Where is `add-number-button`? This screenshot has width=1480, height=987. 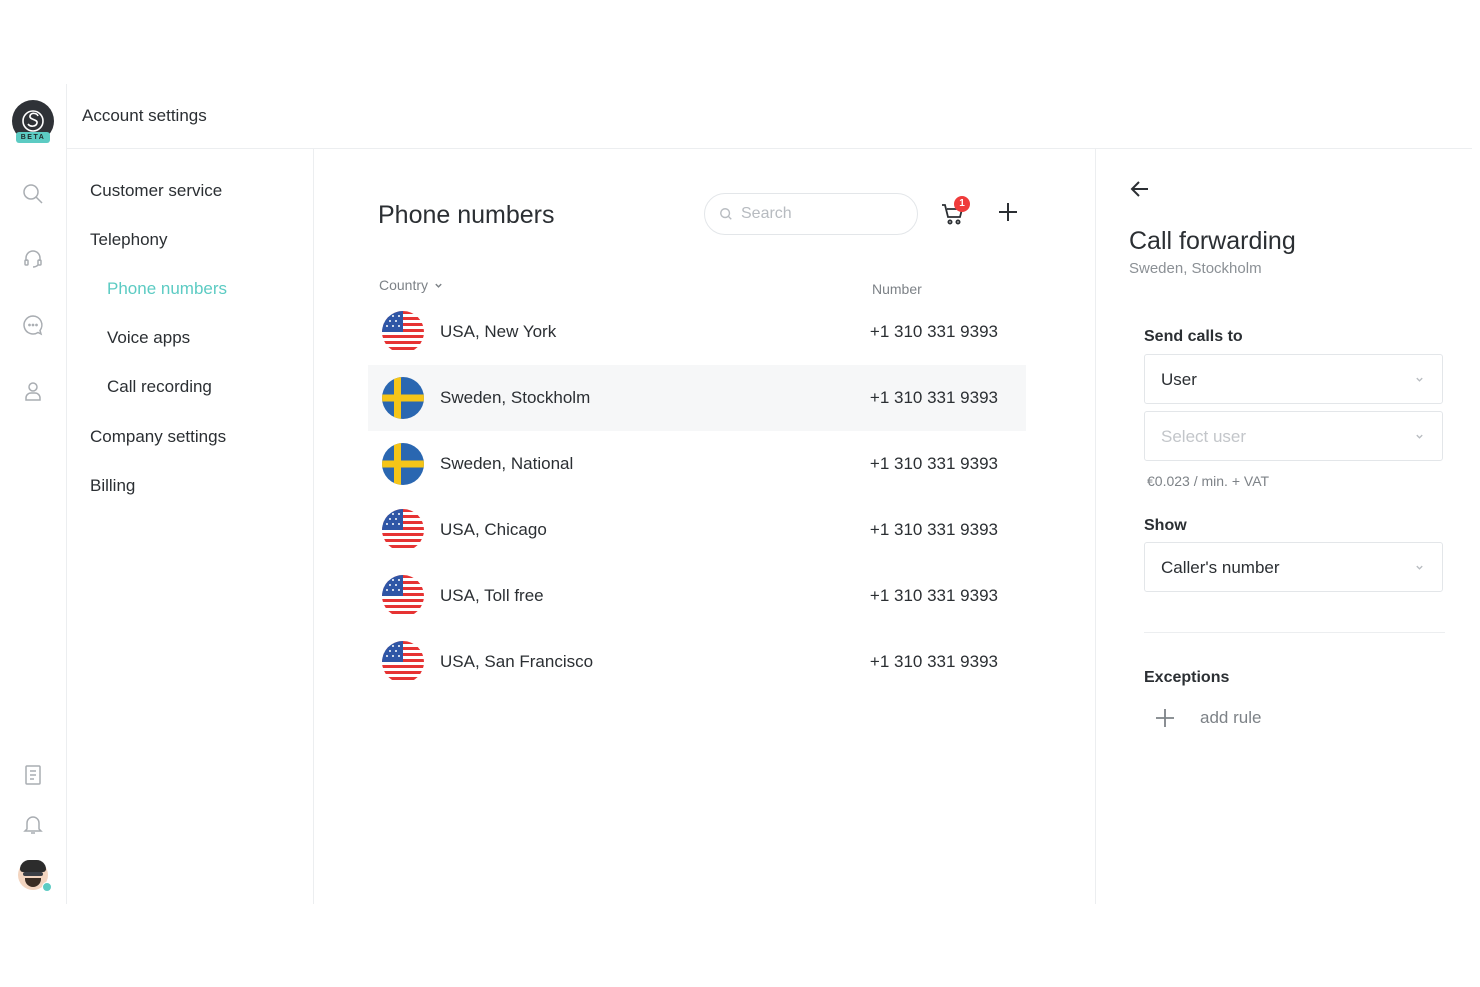 add-number-button is located at coordinates (1009, 213).